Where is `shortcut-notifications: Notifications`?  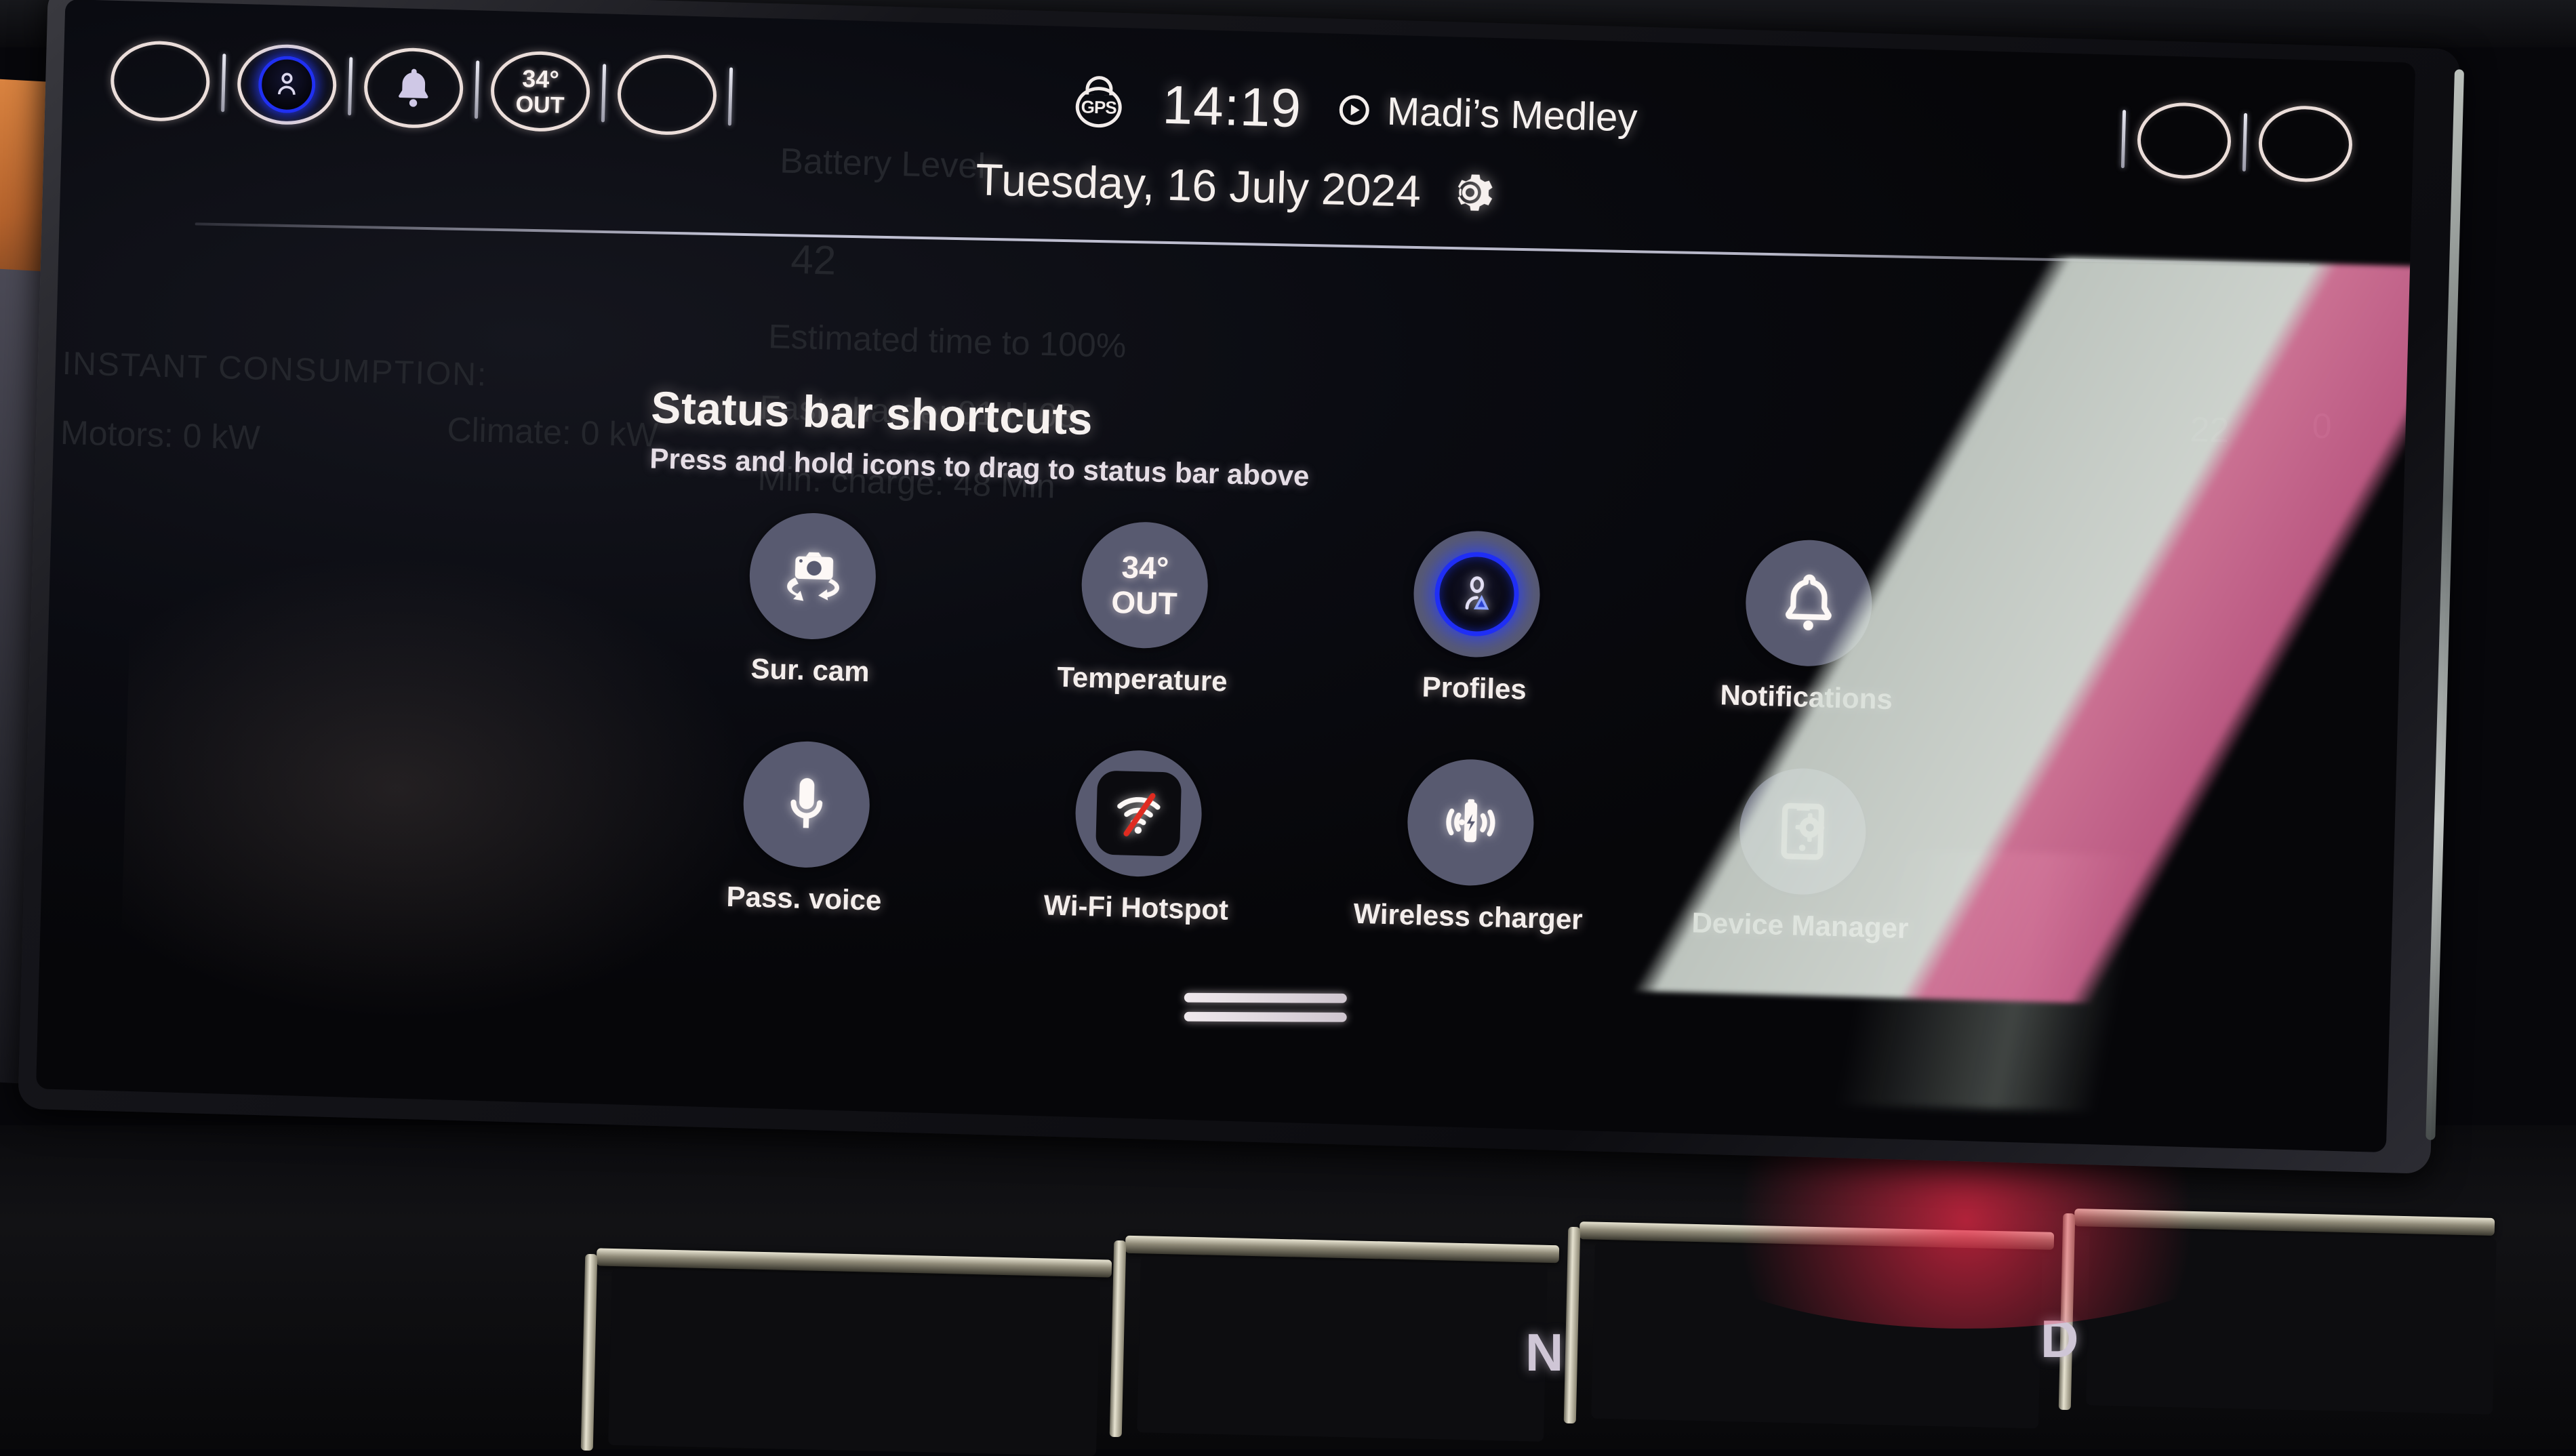 shortcut-notifications: Notifications is located at coordinates (1808, 626).